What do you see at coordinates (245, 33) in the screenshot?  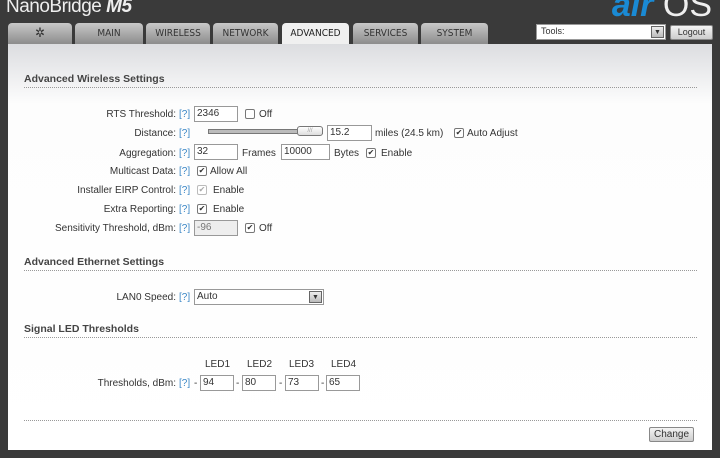 I see `tab-network: NETWORK` at bounding box center [245, 33].